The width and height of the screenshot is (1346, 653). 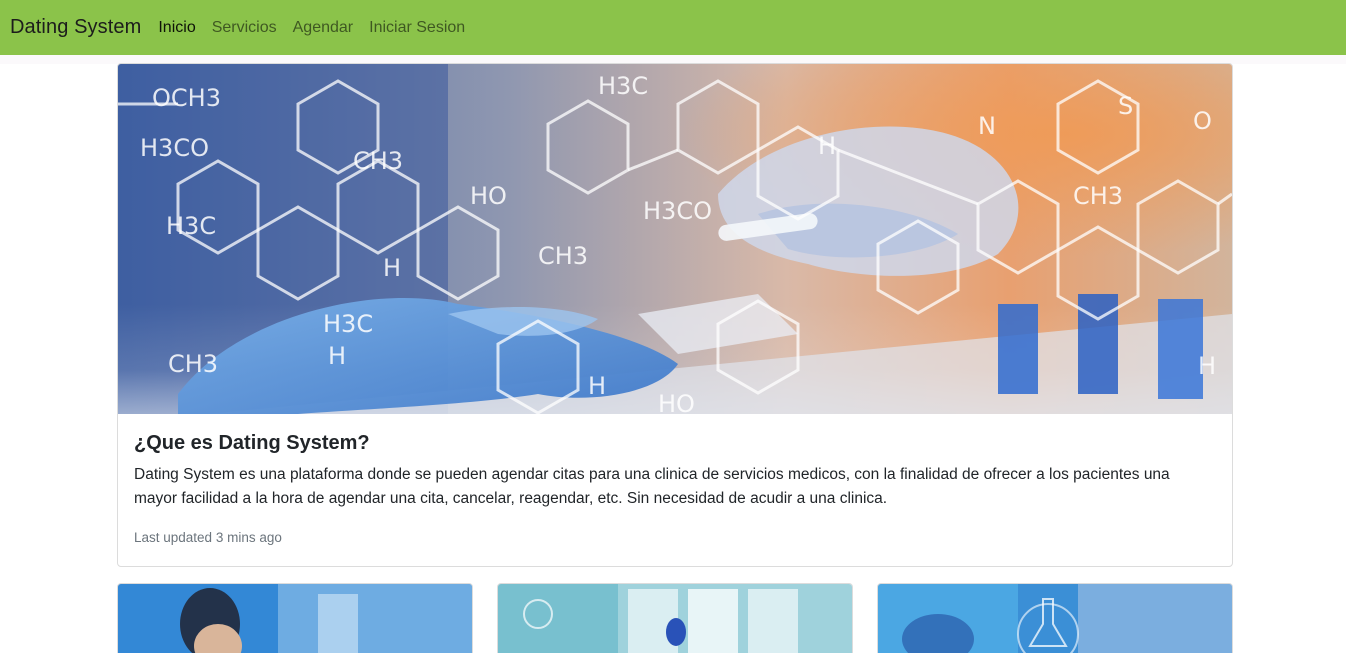 What do you see at coordinates (1202, 121) in the screenshot?
I see `hero-formula-o: O` at bounding box center [1202, 121].